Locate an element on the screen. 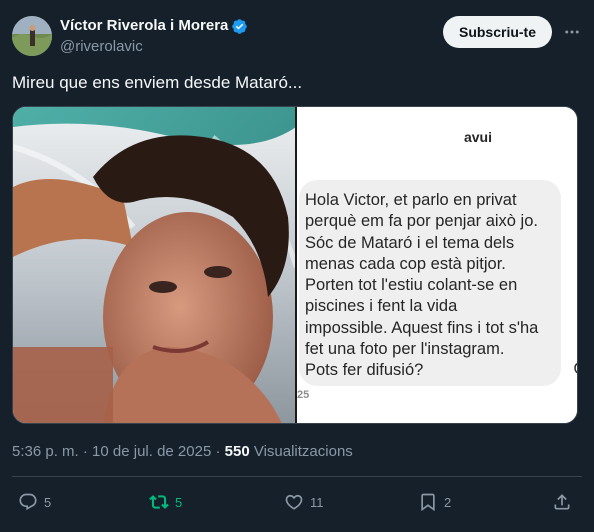 This screenshot has height=532, width=594. repost-icon is located at coordinates (159, 502).